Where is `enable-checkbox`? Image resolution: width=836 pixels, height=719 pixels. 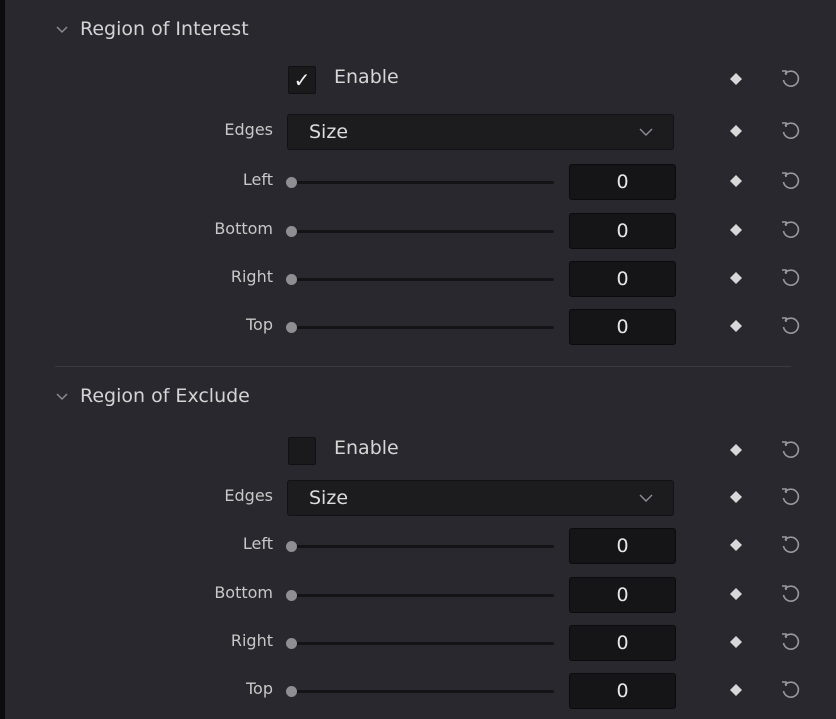
enable-checkbox is located at coordinates (302, 451).